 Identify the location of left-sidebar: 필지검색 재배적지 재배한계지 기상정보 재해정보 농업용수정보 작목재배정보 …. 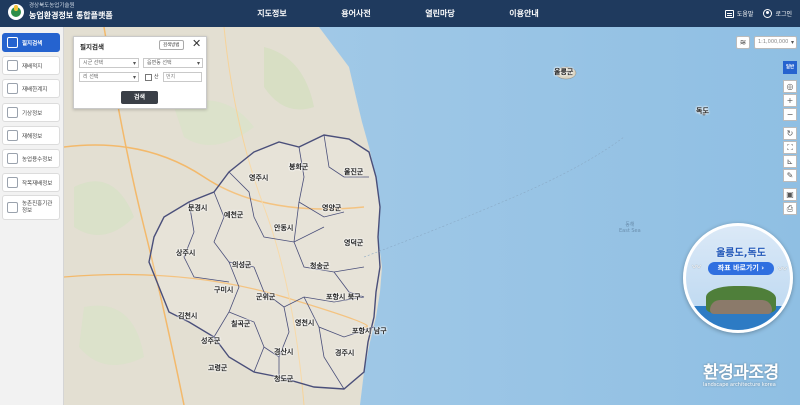
(32, 216).